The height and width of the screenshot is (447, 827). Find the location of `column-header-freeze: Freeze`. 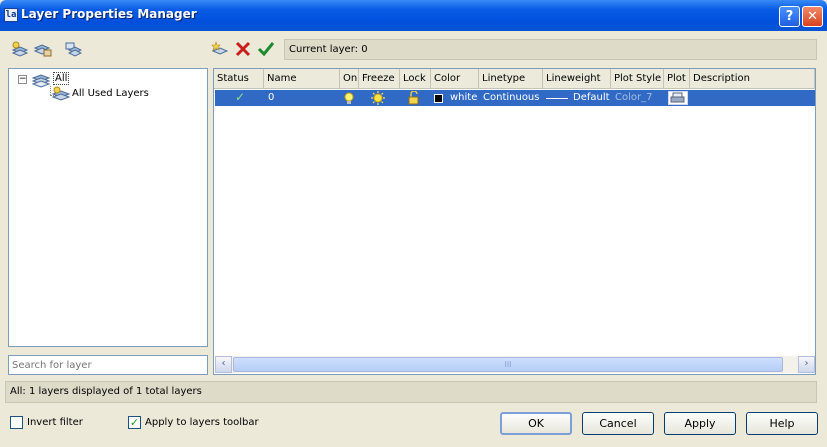

column-header-freeze: Freeze is located at coordinates (379, 79).